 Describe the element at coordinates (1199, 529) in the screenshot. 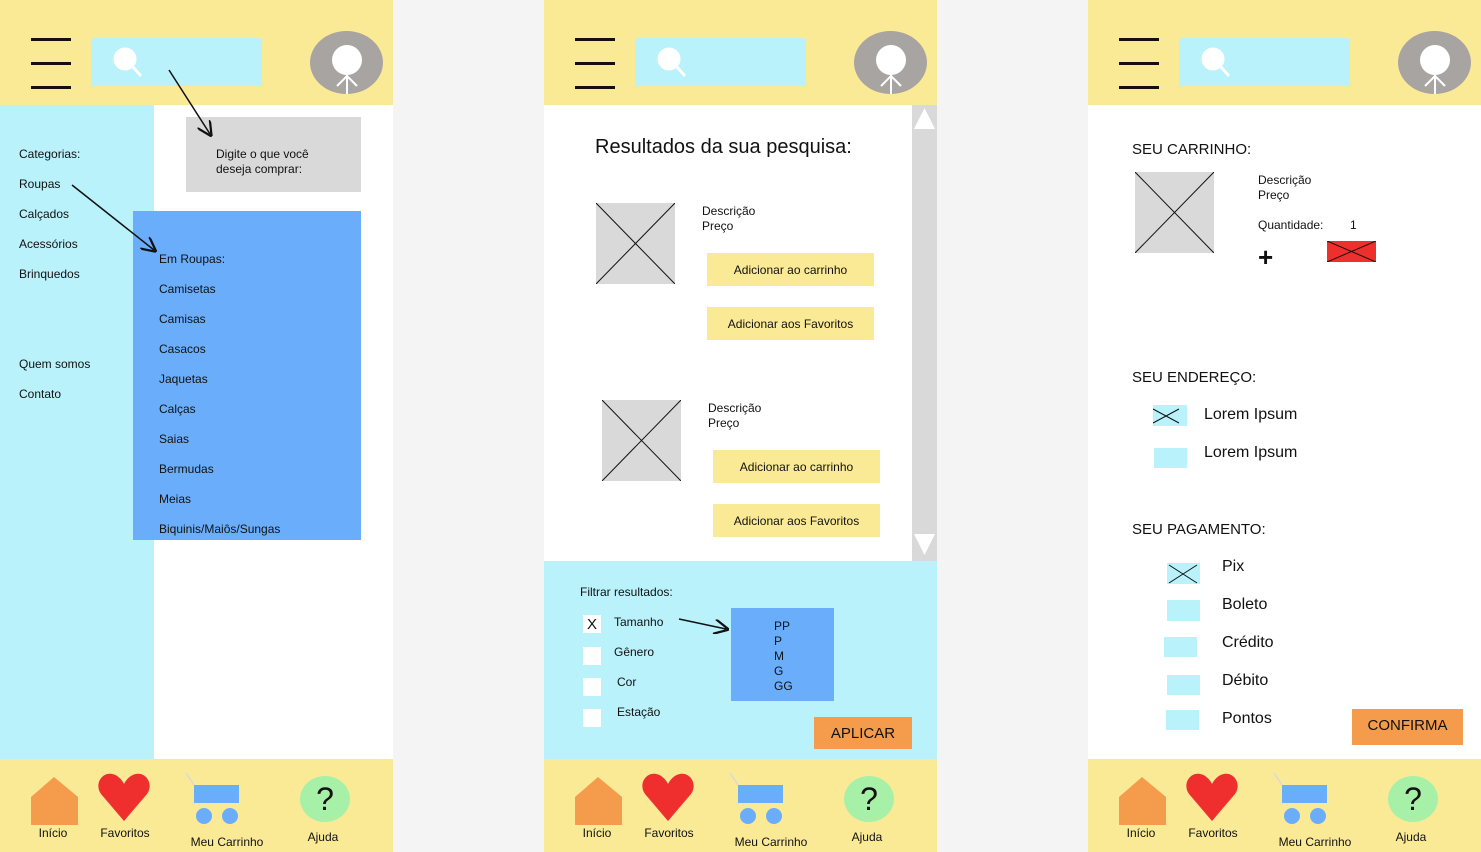

I see `payment-title: SEU PAGAMENTO:` at that location.